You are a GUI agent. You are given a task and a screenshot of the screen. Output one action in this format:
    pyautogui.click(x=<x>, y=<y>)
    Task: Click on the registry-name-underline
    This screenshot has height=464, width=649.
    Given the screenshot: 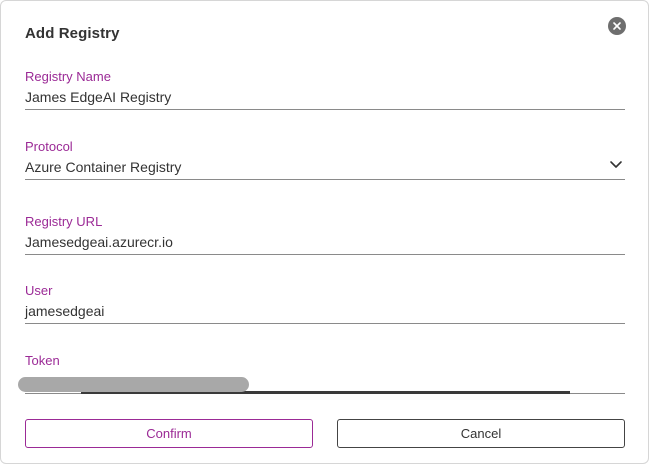 What is the action you would take?
    pyautogui.click(x=325, y=109)
    